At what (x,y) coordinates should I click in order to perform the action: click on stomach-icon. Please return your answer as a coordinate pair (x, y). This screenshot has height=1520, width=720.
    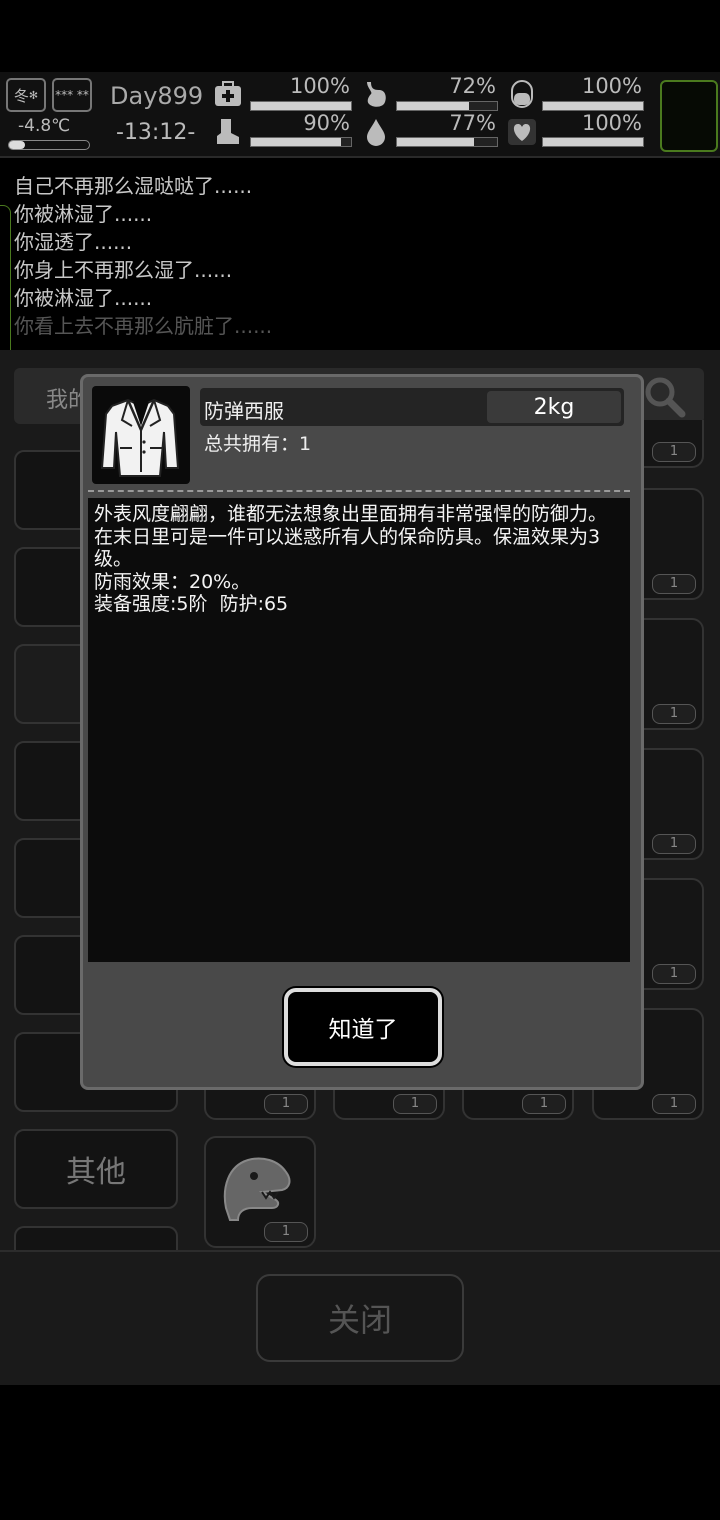
    Looking at the image, I should click on (376, 94).